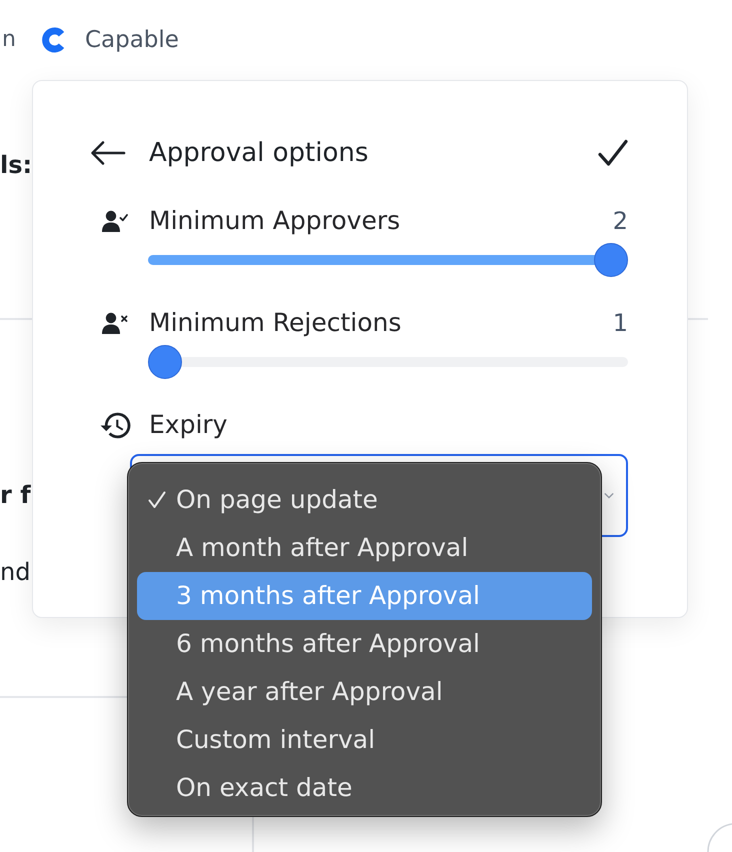  Describe the element at coordinates (15, 572) in the screenshot. I see `field-label: nd` at that location.